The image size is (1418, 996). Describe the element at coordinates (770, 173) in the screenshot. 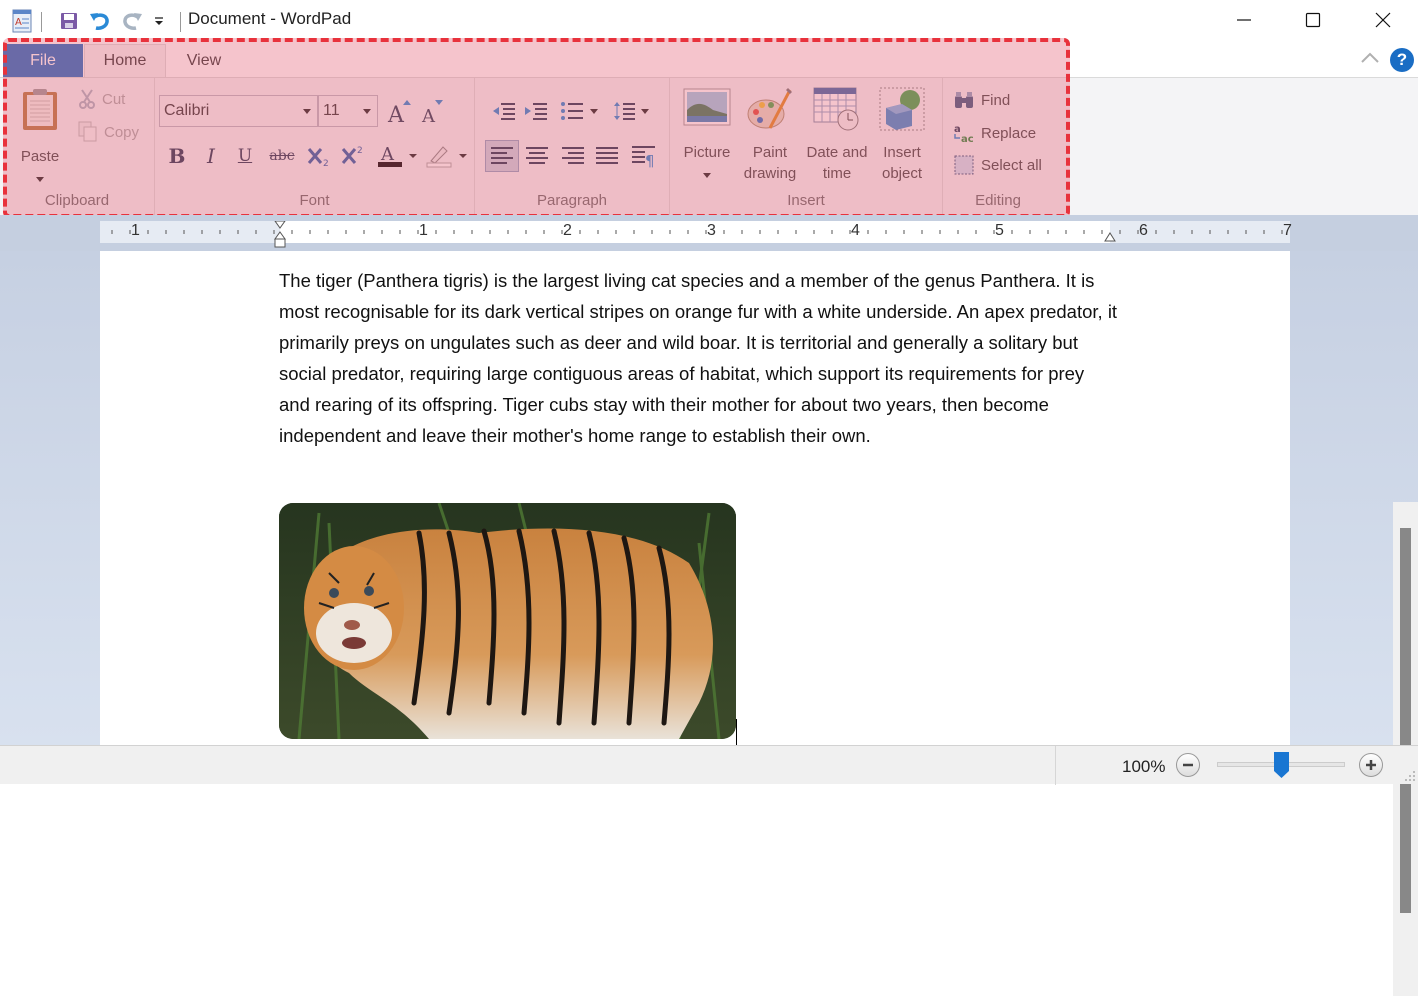

I see `paint-drawing-label-line2: drawing` at that location.